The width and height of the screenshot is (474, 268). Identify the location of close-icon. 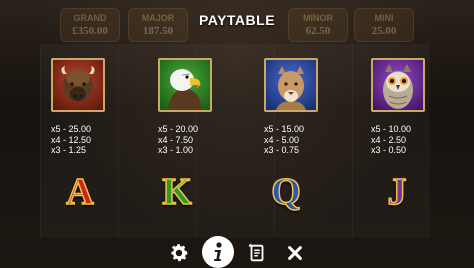
(295, 253).